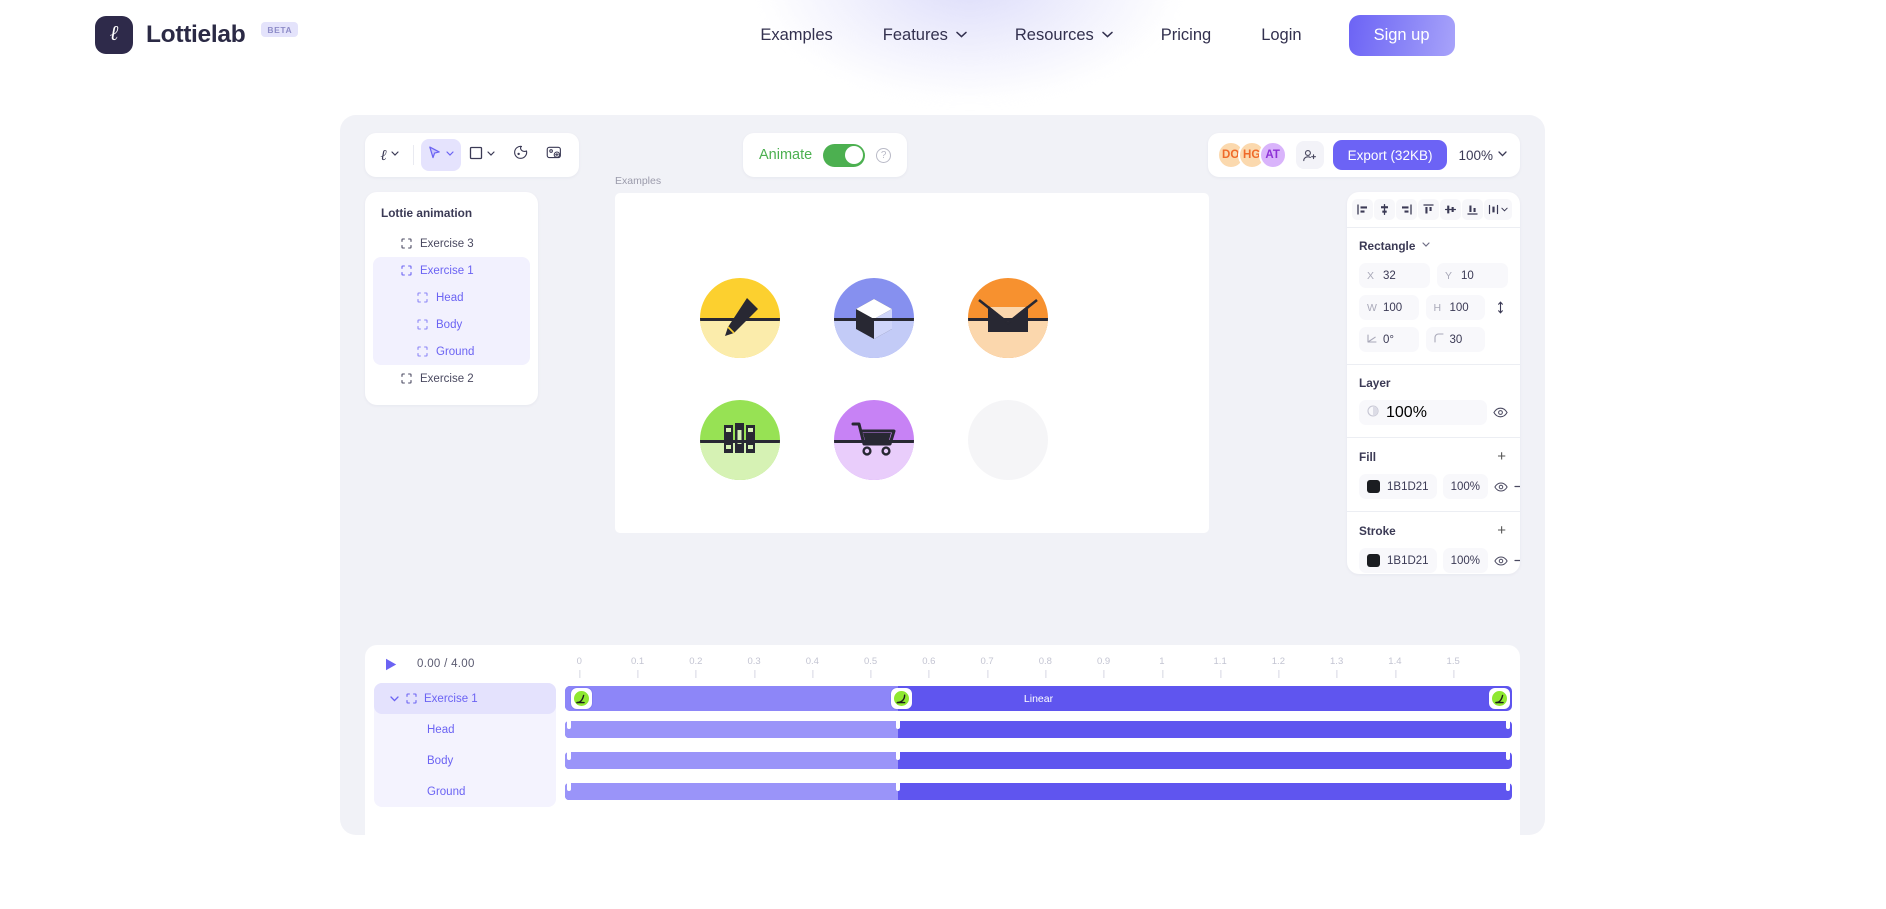  What do you see at coordinates (1406, 209) in the screenshot?
I see `align-right-icon` at bounding box center [1406, 209].